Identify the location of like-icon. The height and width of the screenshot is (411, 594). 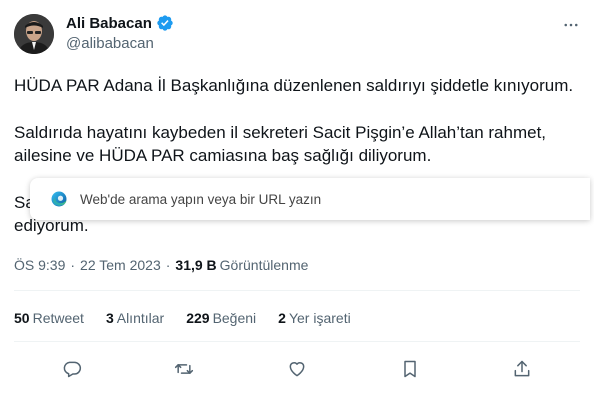
(297, 369).